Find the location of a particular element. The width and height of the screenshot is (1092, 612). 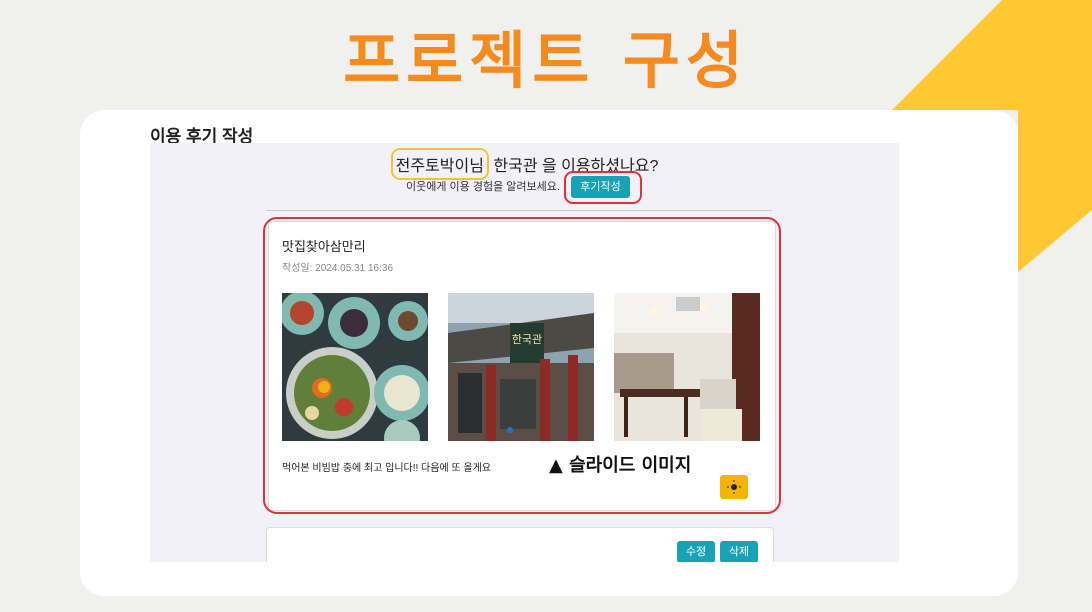

slide-title: 프로젝트 구성 is located at coordinates (546, 60).